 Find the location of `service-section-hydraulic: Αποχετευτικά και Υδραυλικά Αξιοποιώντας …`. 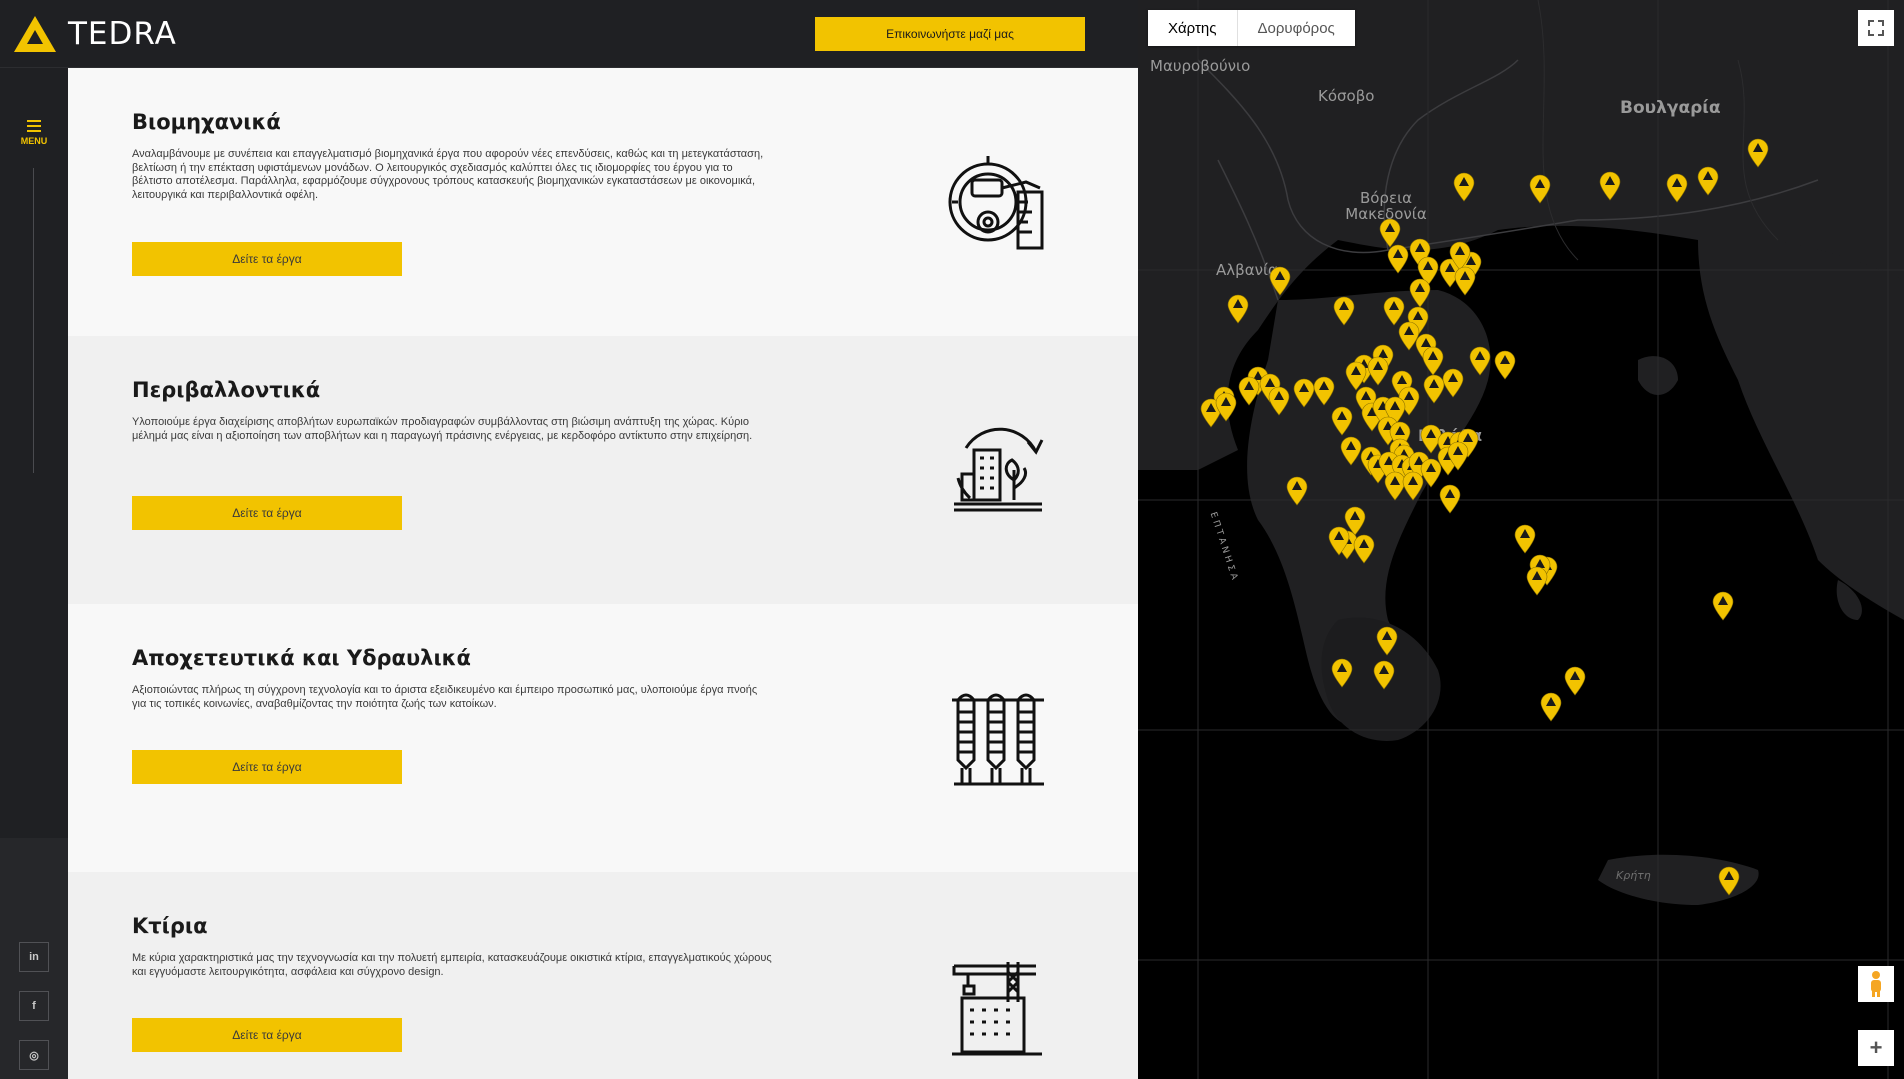

service-section-hydraulic: Αποχετευτικά και Υδραυλικά Αξιοποιώντας … is located at coordinates (603, 738).